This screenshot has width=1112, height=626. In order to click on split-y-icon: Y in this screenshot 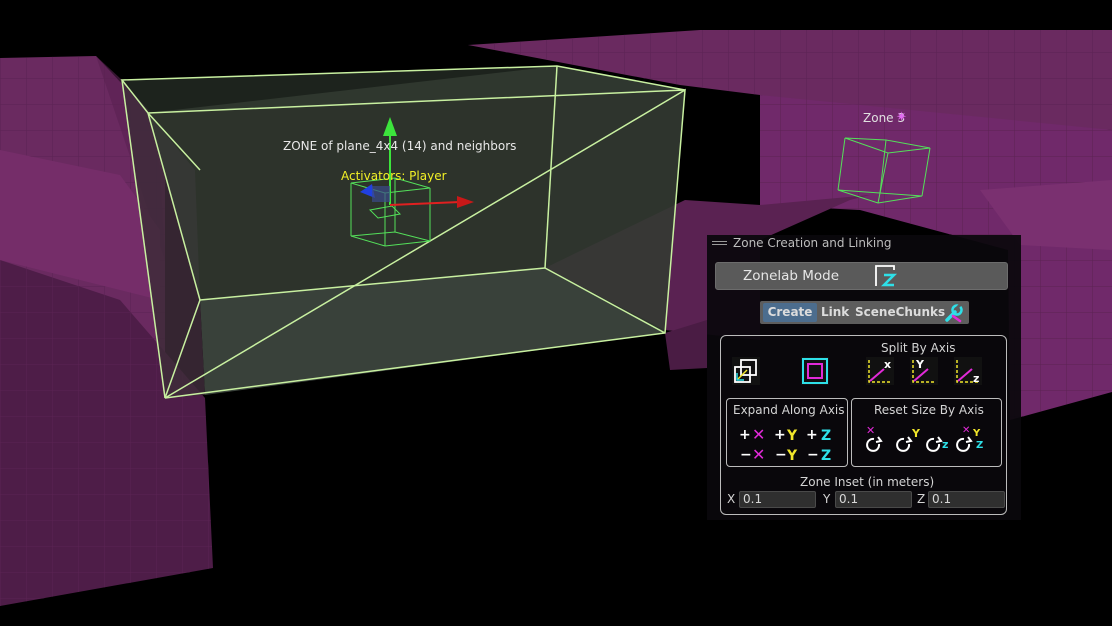, I will do `click(924, 371)`.